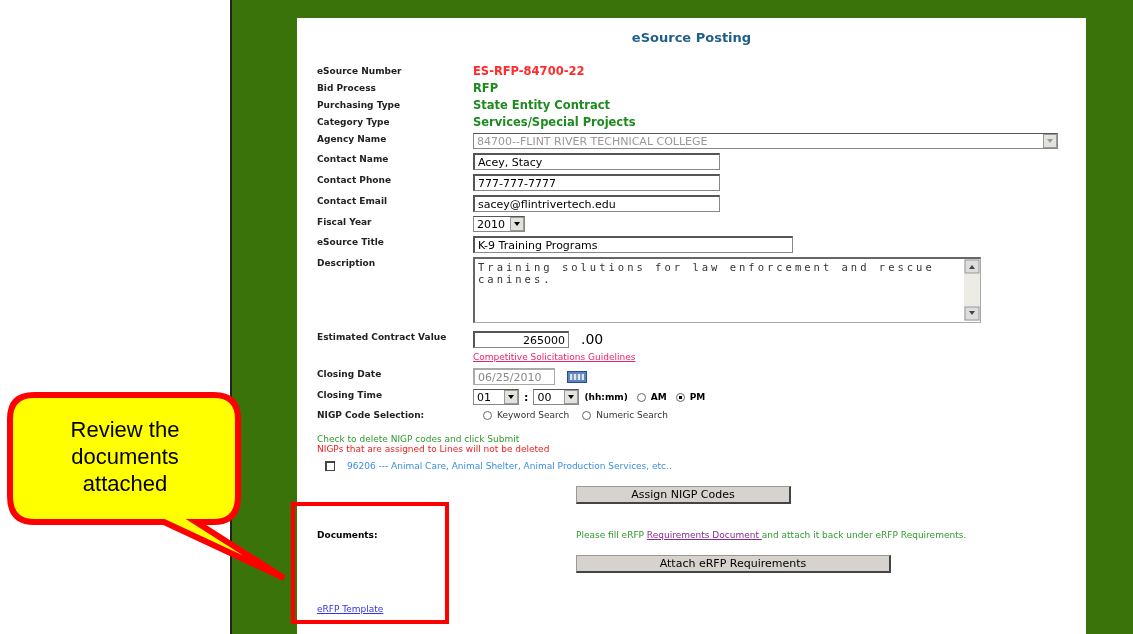 The height and width of the screenshot is (634, 1133). I want to click on field-label: eSource Title, so click(351, 242).